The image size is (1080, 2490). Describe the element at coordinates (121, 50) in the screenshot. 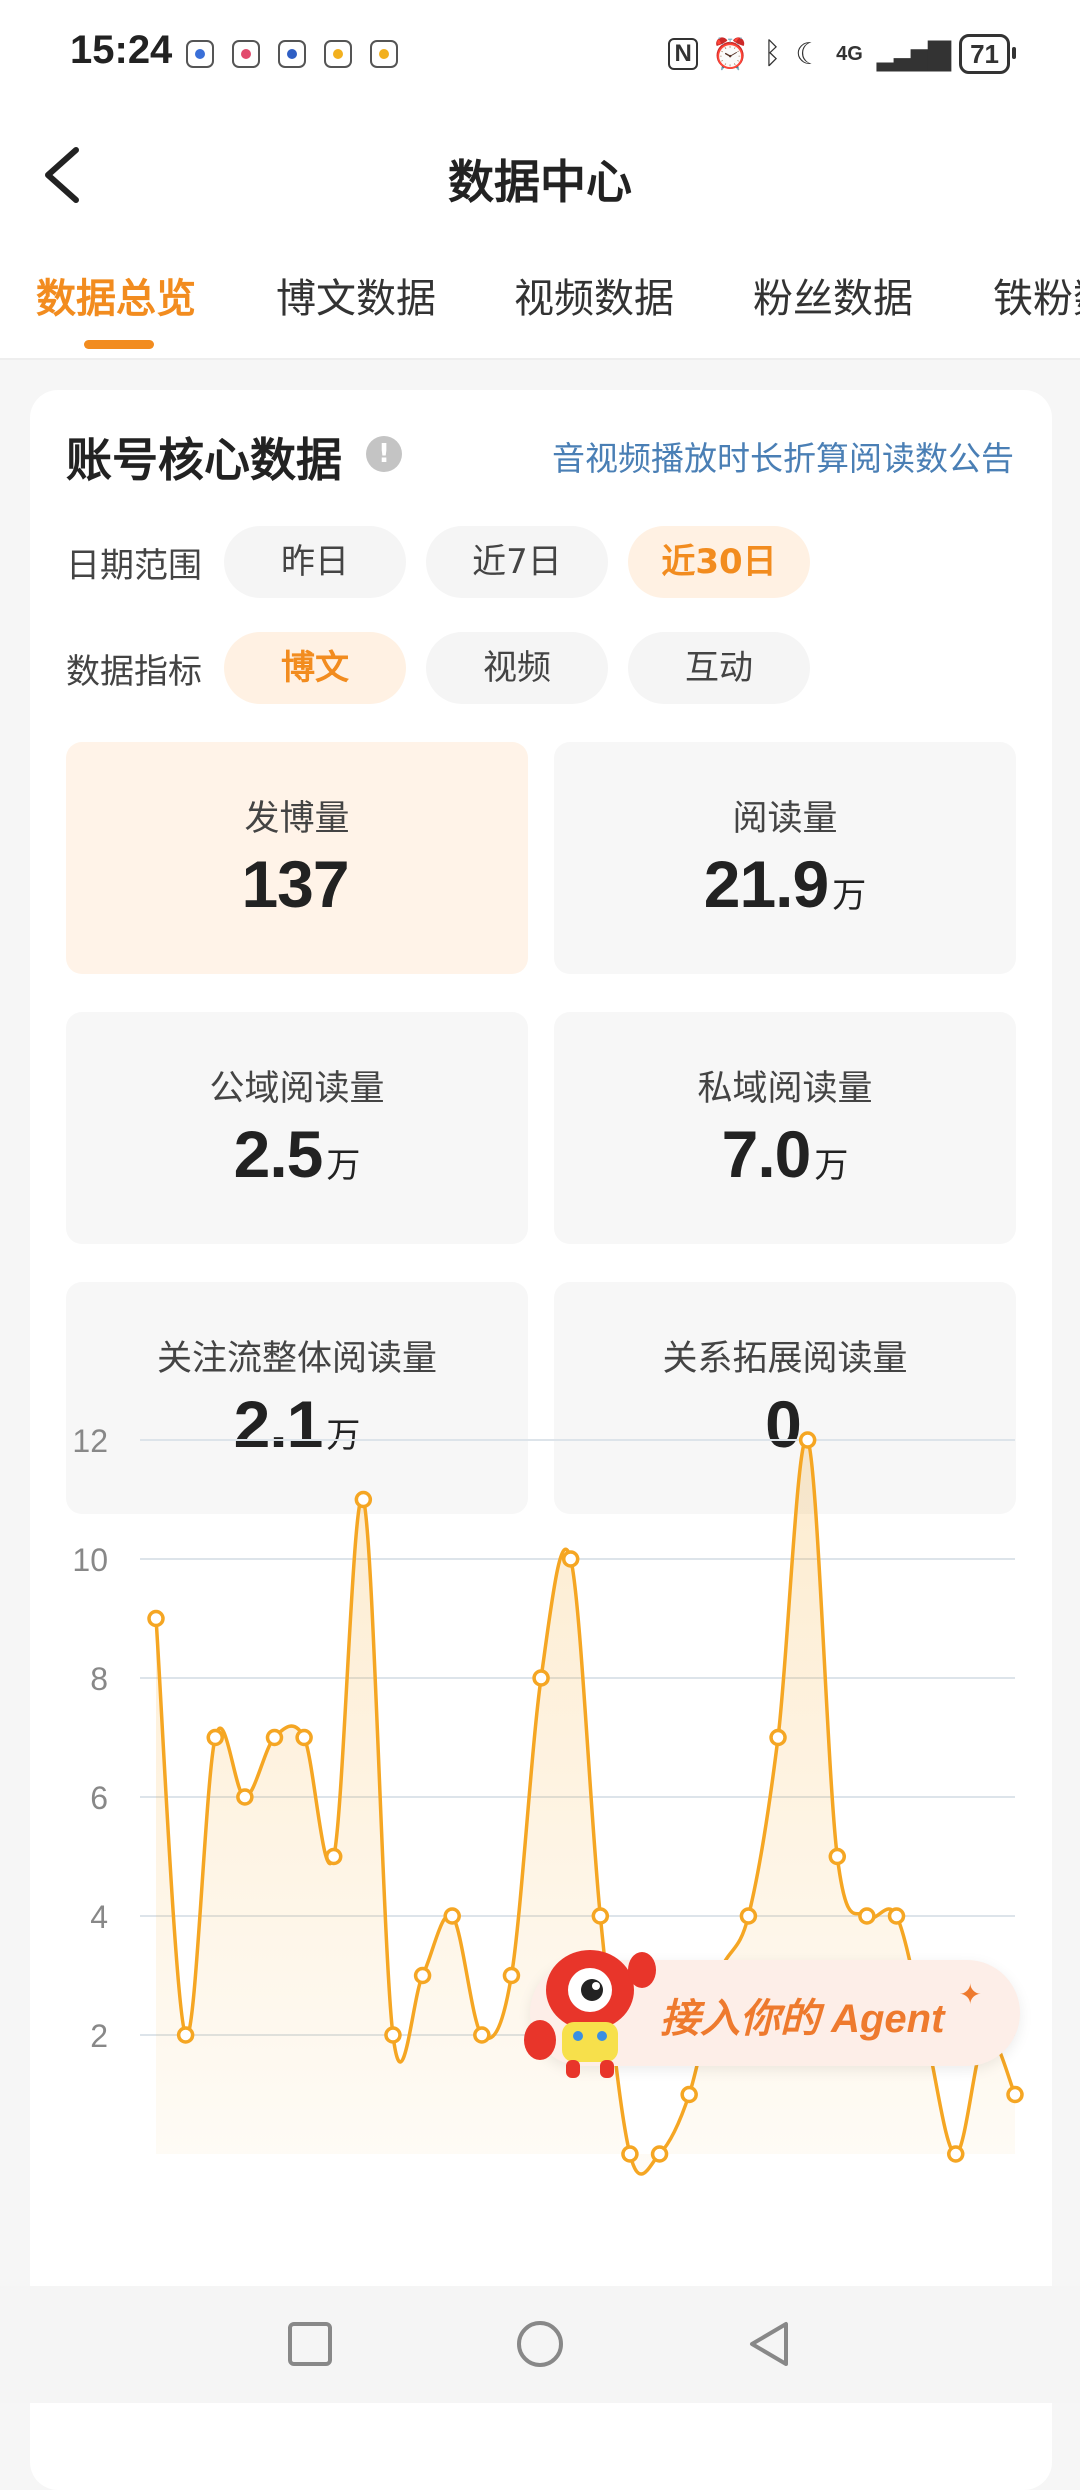

I see `status-time: 15:24` at that location.